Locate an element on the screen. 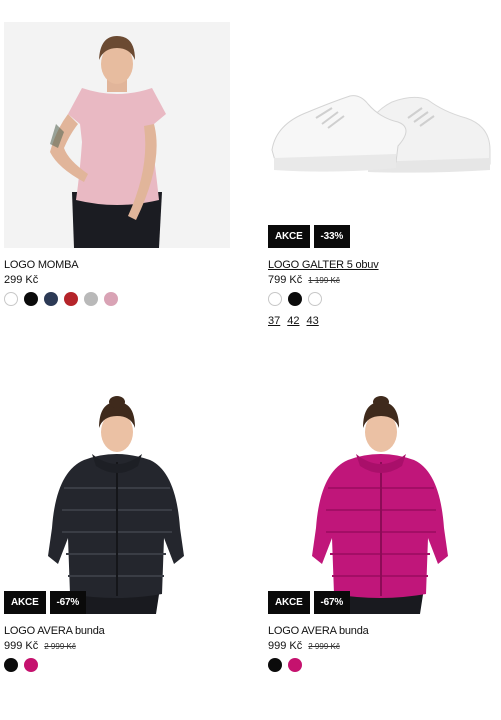 The height and width of the screenshot is (720, 501). woman-magenta-jacket-image is located at coordinates (381, 501).